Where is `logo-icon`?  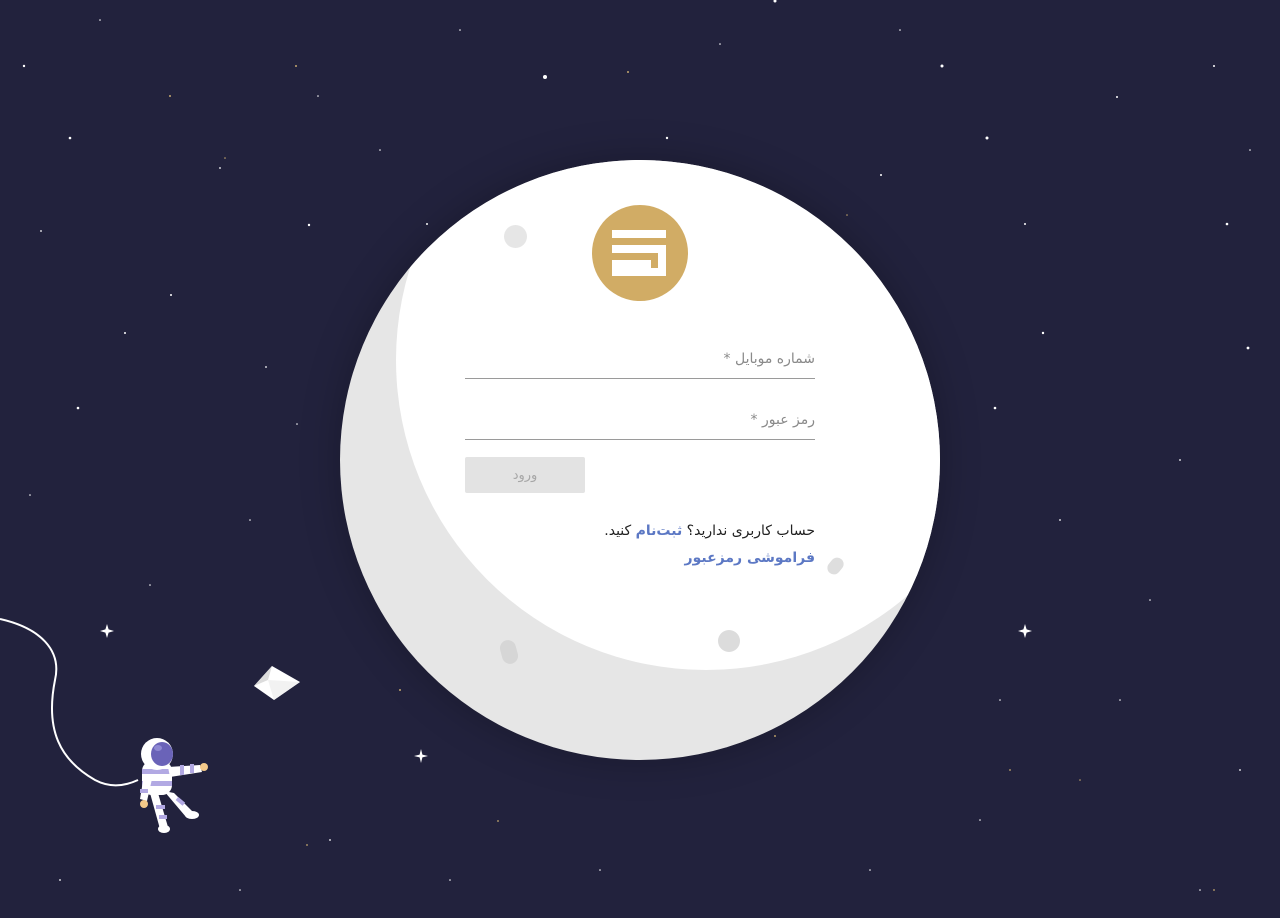 logo-icon is located at coordinates (639, 253).